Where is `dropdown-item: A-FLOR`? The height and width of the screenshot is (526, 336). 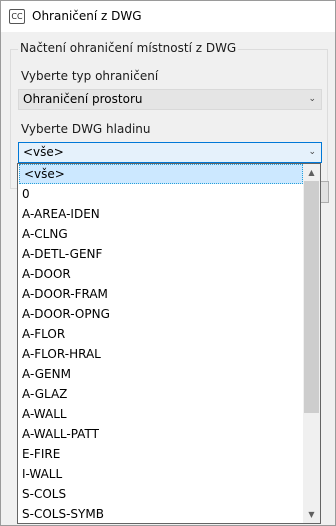 dropdown-item: A-FLOR is located at coordinates (161, 334).